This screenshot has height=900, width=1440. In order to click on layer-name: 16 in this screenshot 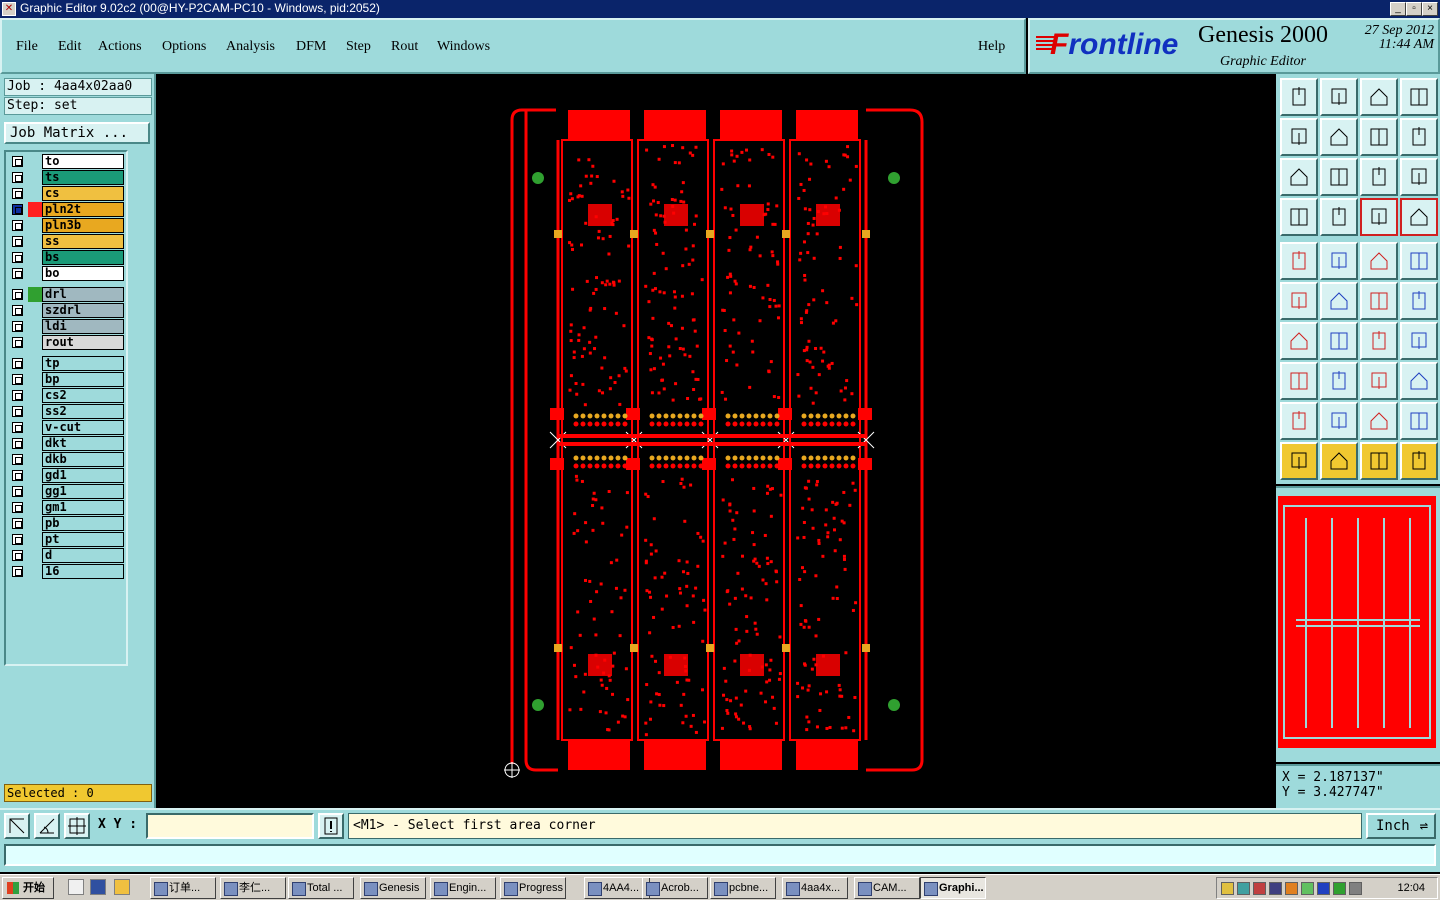, I will do `click(83, 571)`.